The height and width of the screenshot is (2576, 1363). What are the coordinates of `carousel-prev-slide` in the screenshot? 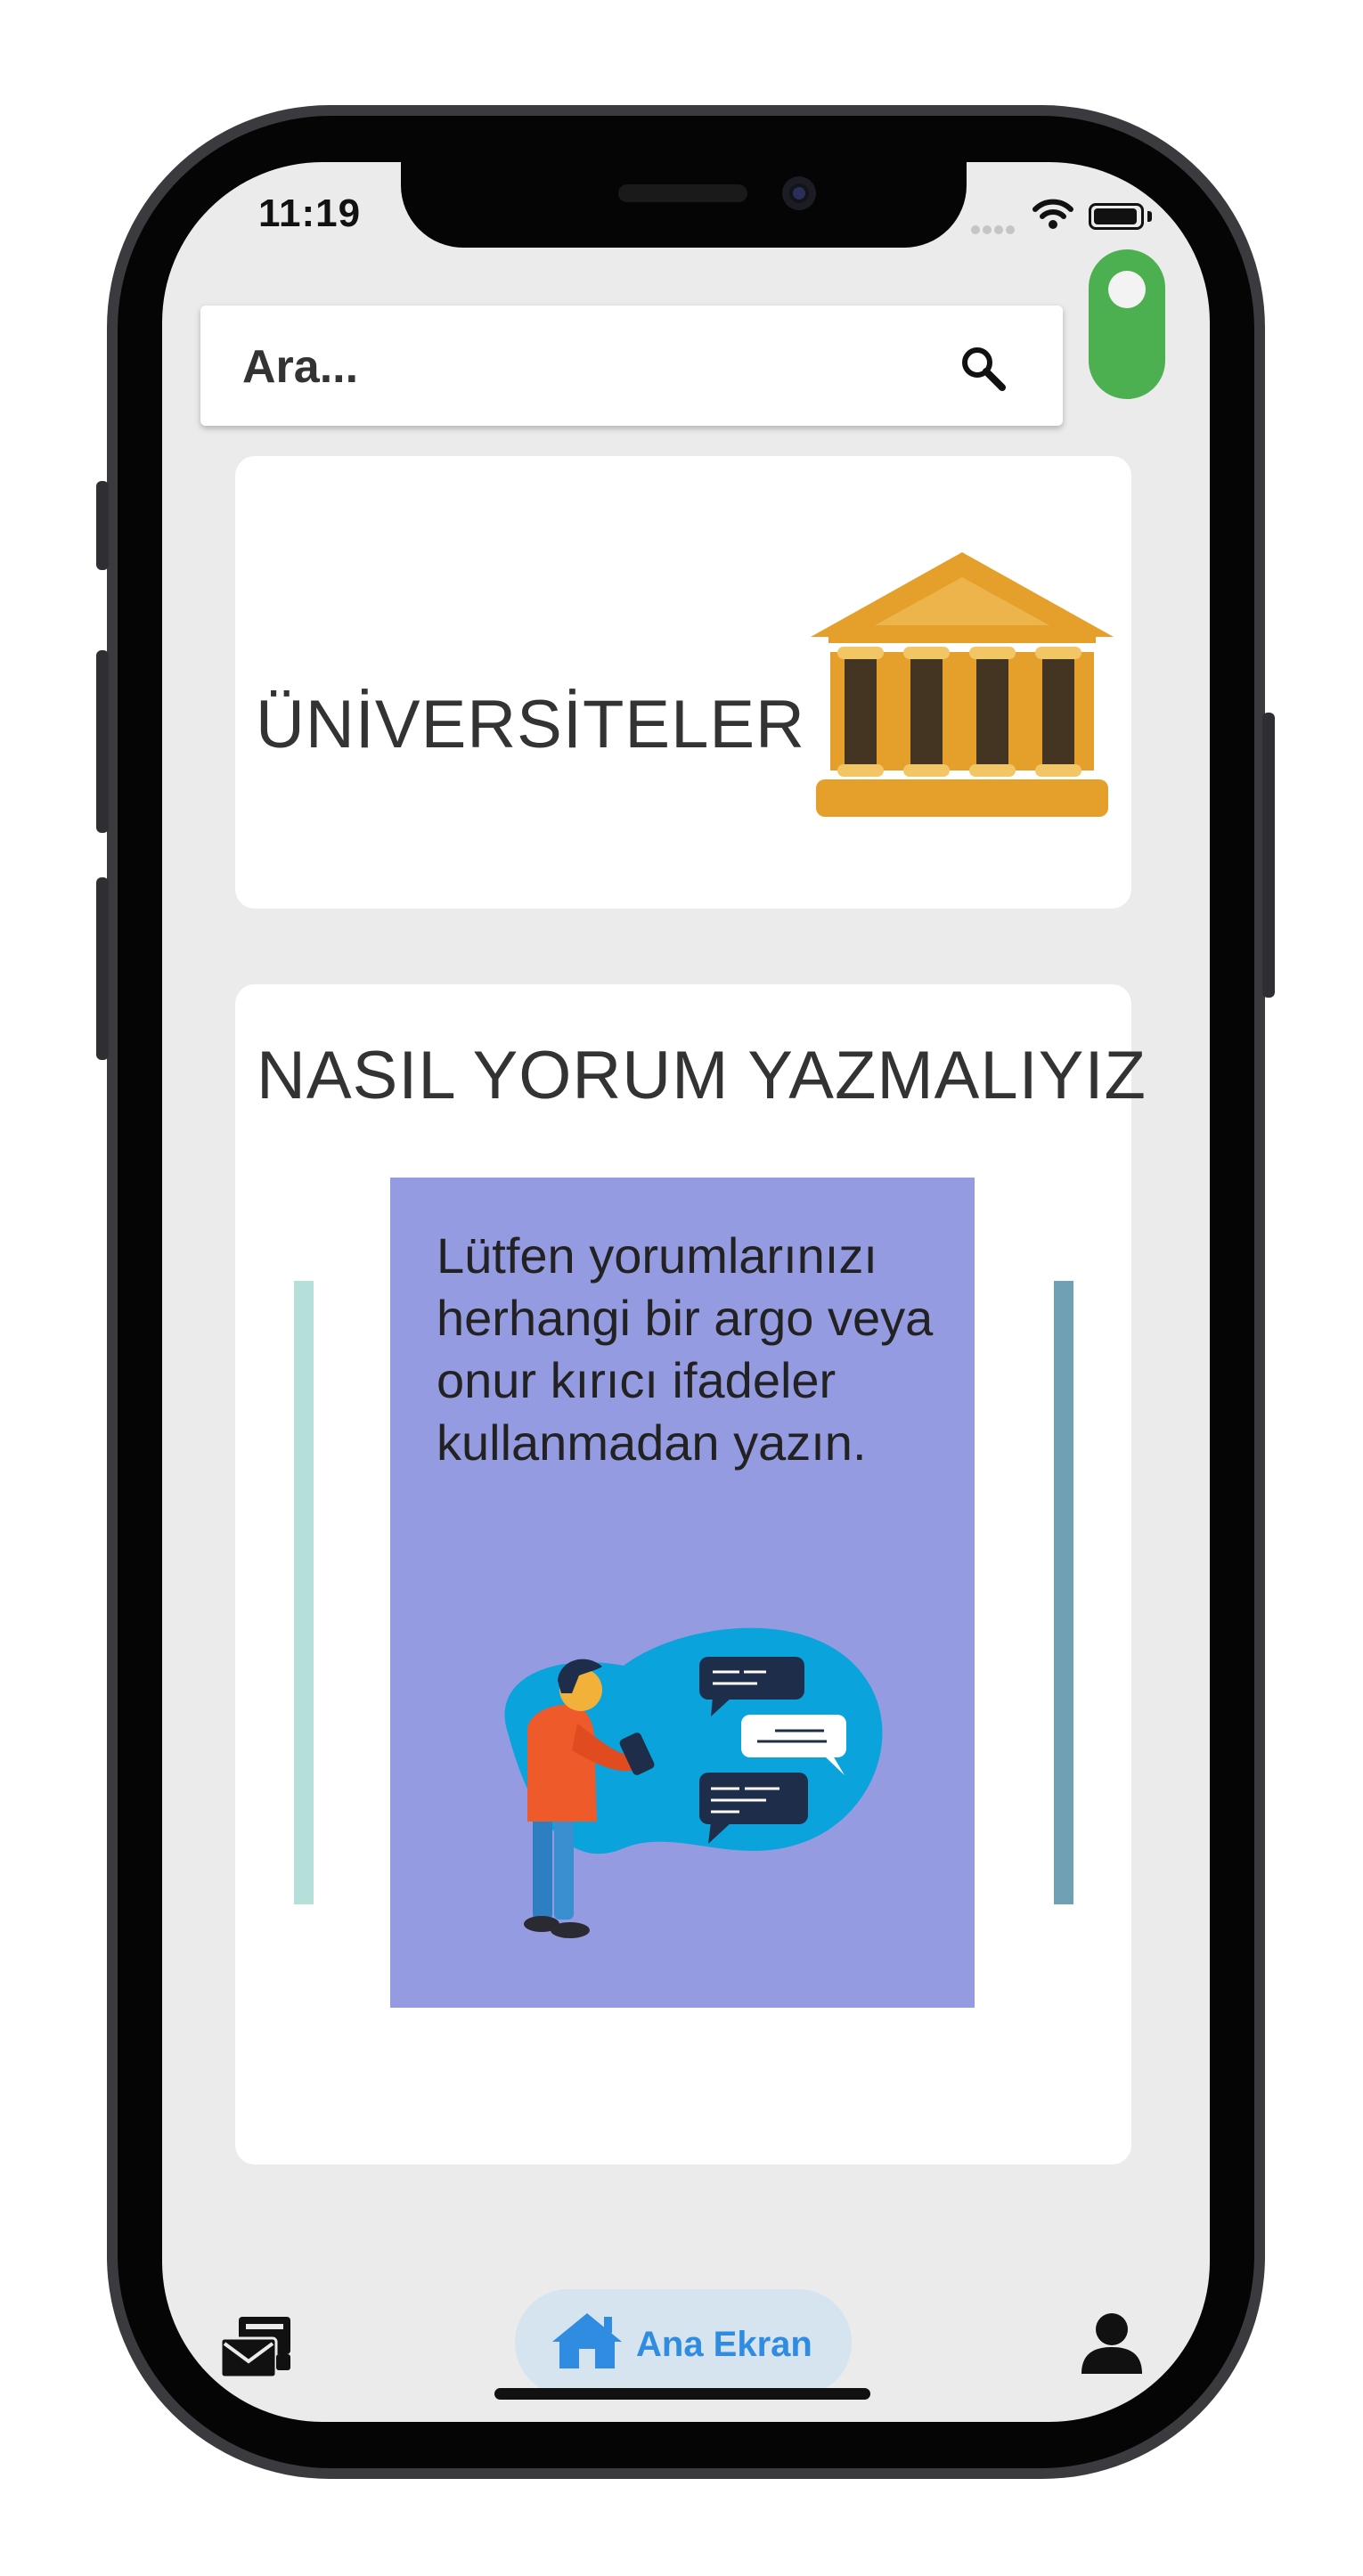 It's located at (304, 1593).